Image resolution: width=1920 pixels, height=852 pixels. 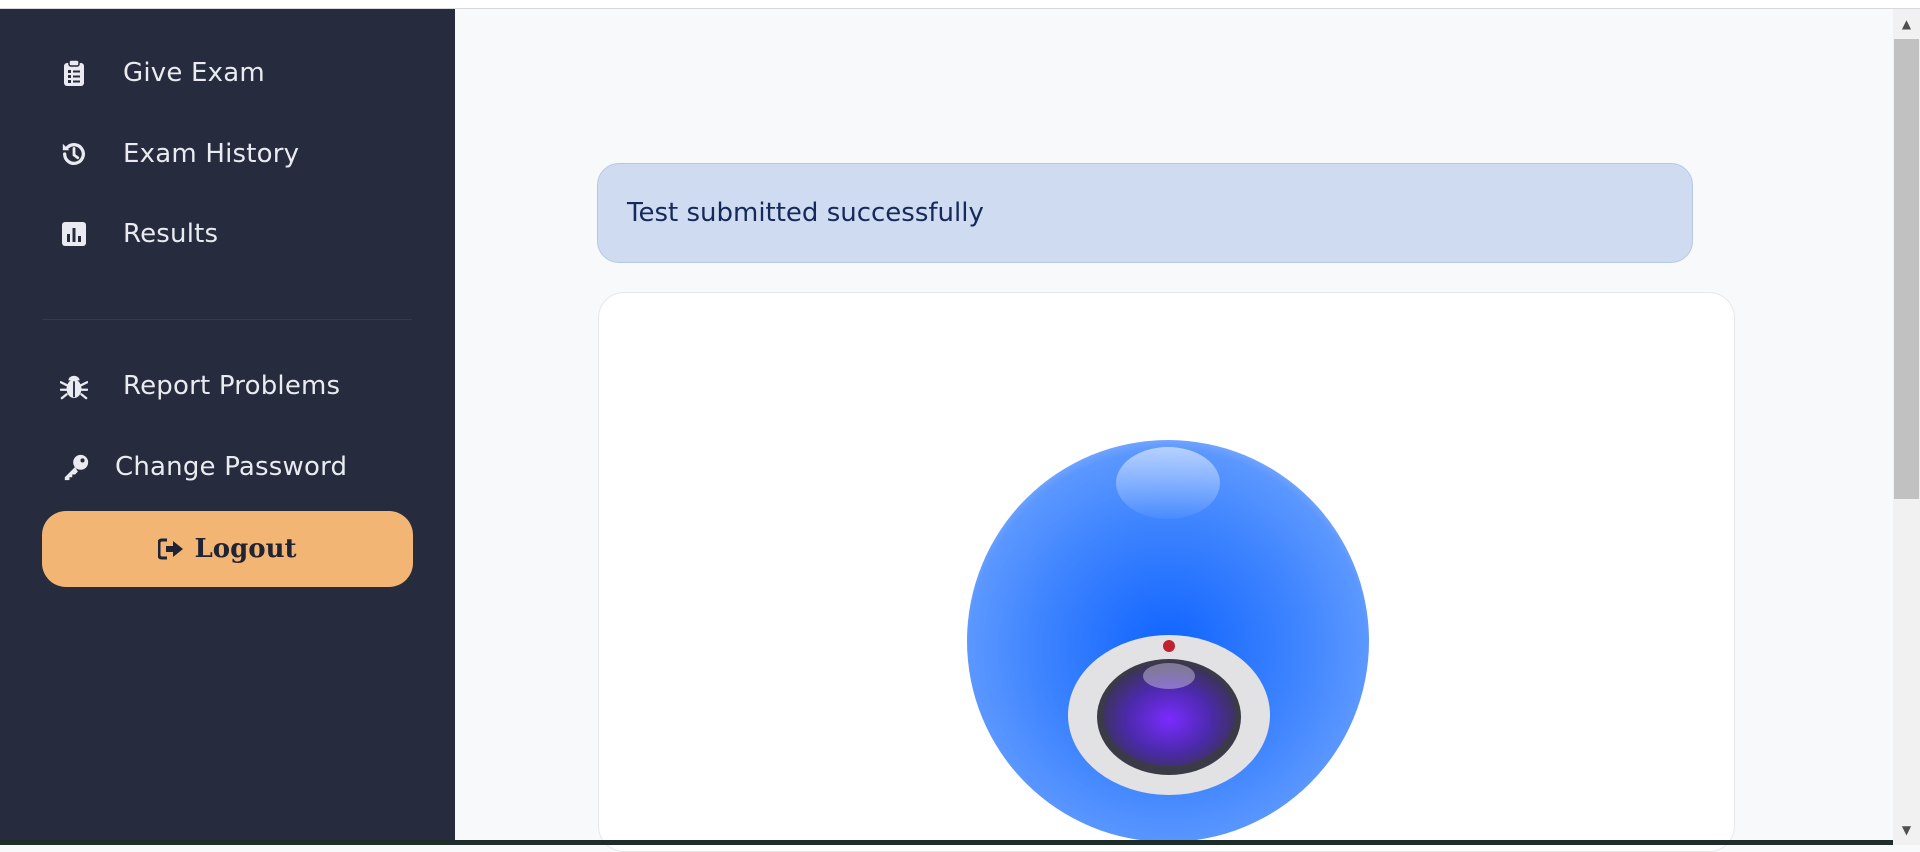 What do you see at coordinates (1167, 643) in the screenshot?
I see `webcam-illustration` at bounding box center [1167, 643].